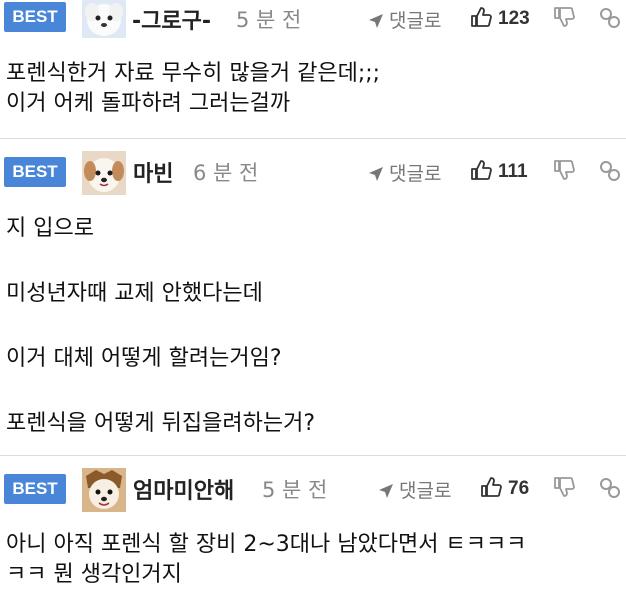  Describe the element at coordinates (183, 489) in the screenshot. I see `comment-nickname: 엄마미안해` at that location.